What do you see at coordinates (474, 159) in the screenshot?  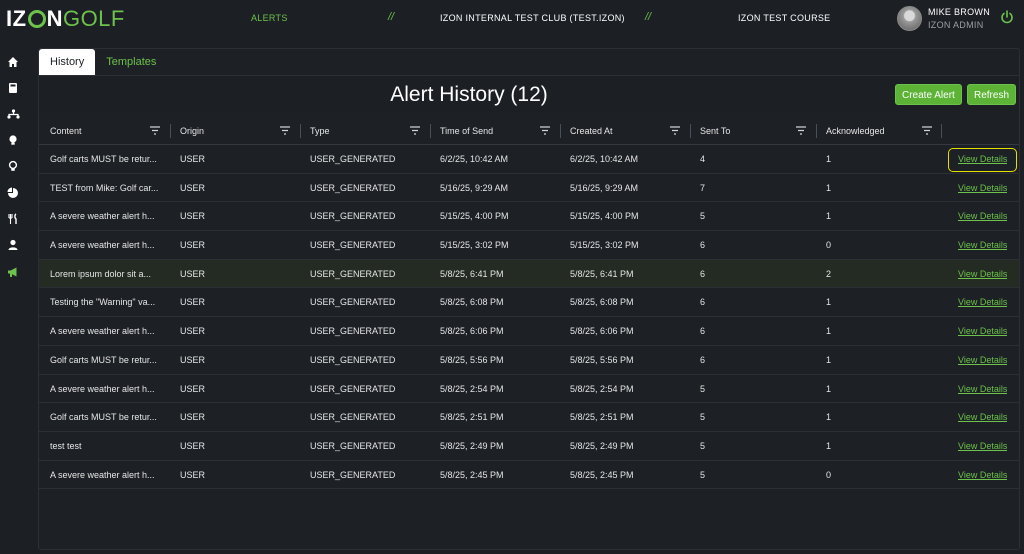 I see `cell-time-of-send: 6/2/25, 10:42 AM` at bounding box center [474, 159].